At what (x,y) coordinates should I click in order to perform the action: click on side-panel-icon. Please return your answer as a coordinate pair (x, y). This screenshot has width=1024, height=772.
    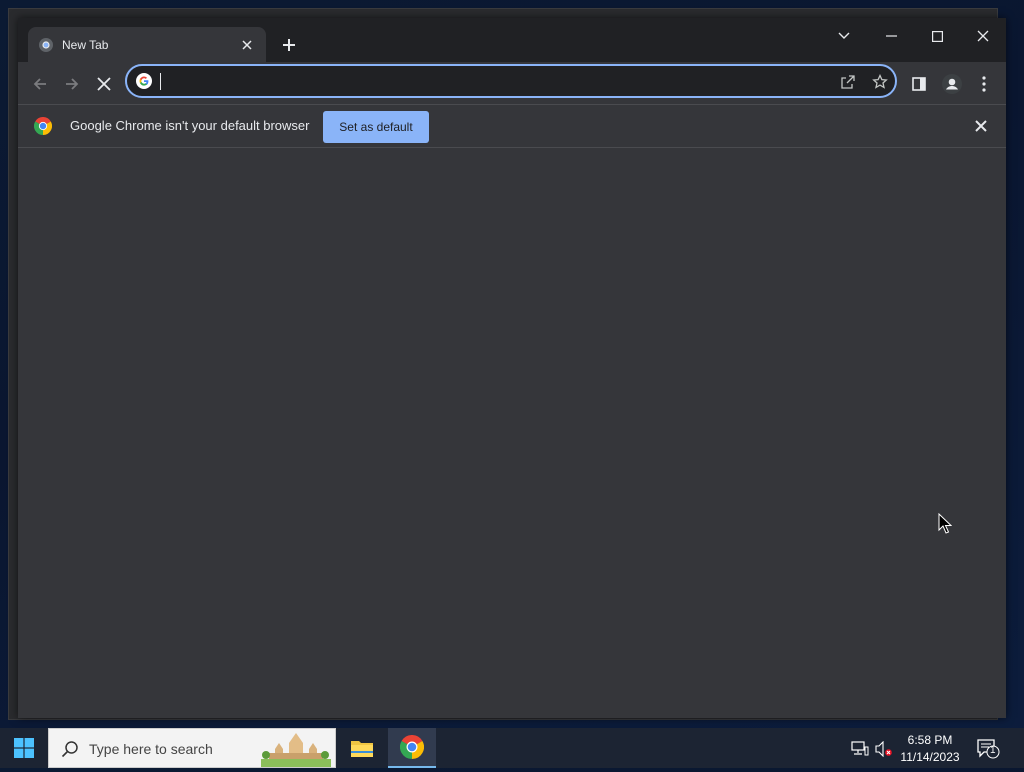
    Looking at the image, I should click on (919, 84).